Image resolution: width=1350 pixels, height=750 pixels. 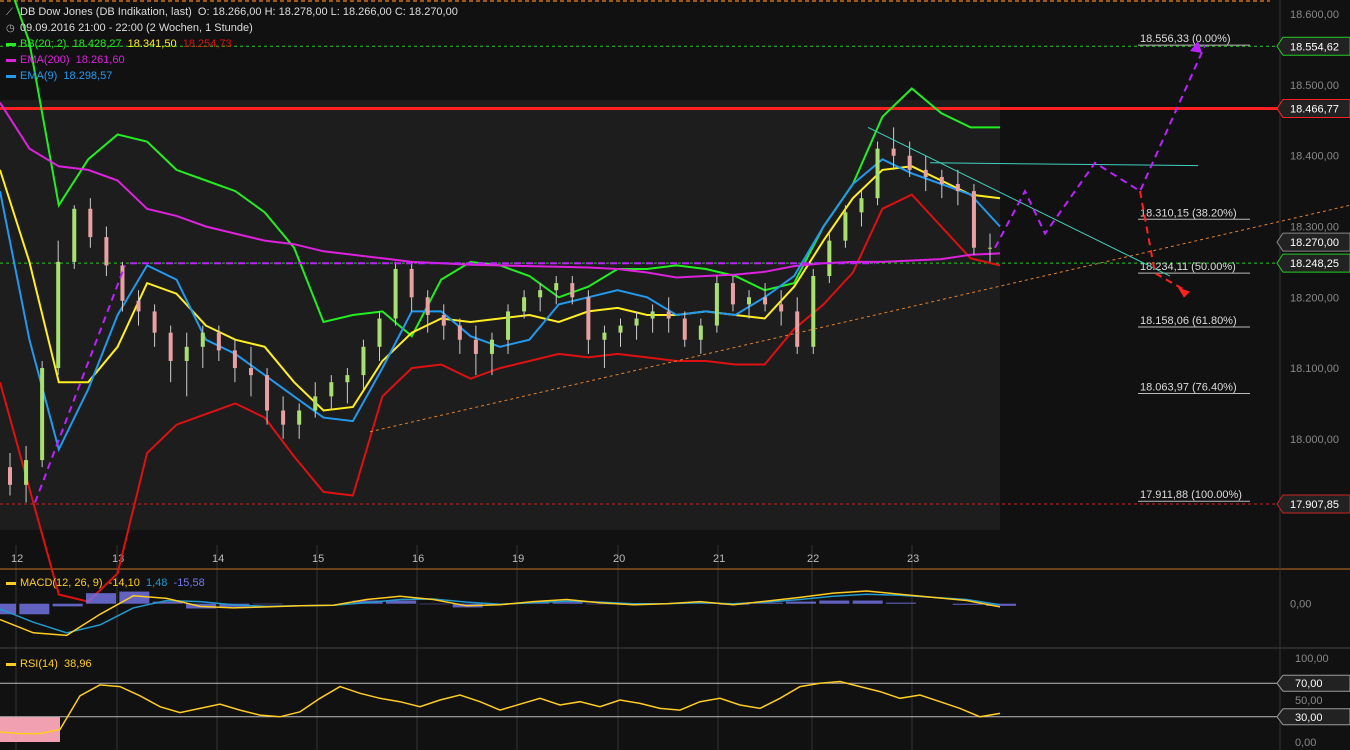 I want to click on y-tick-label: 18.100,00, so click(x=1314, y=369).